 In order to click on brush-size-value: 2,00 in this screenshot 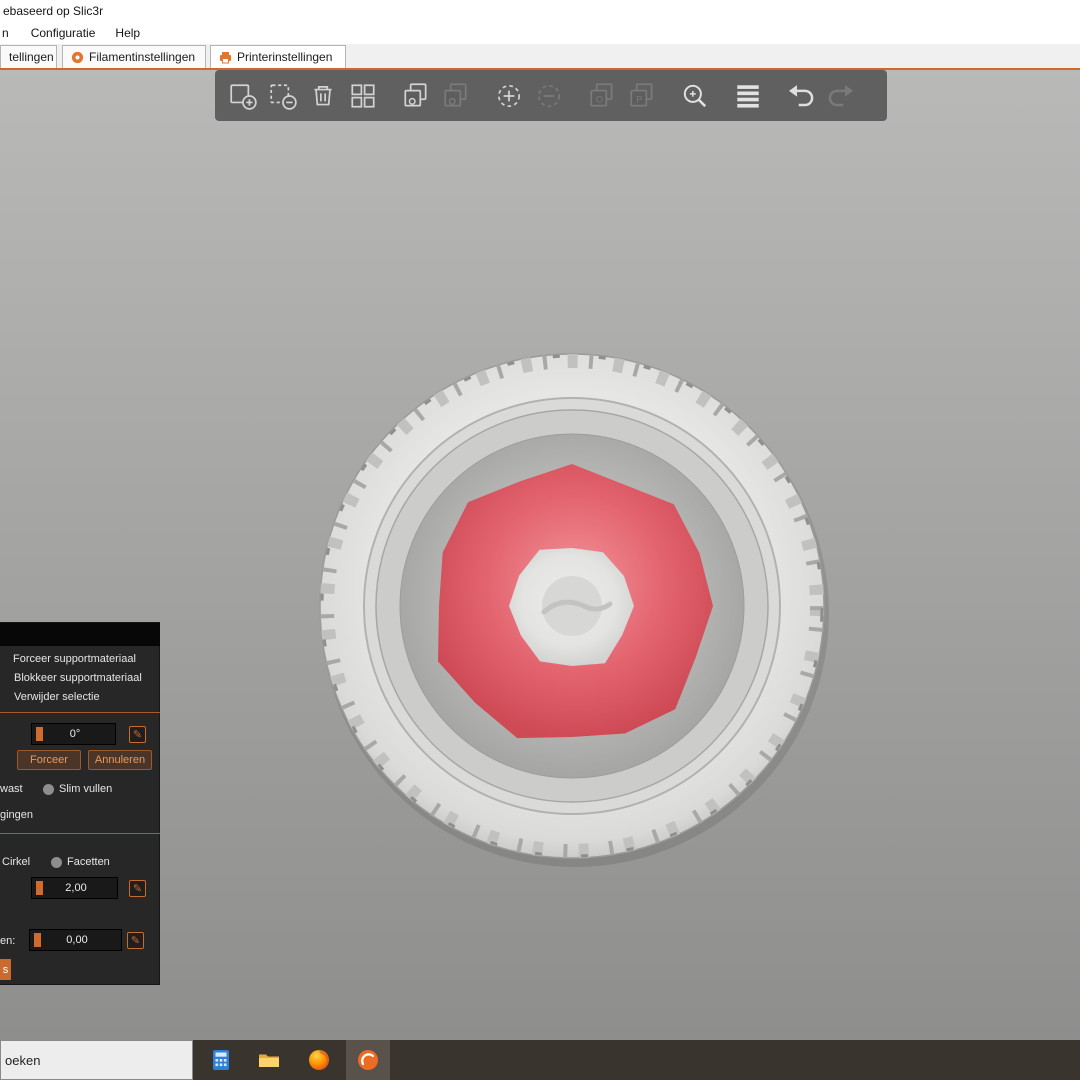, I will do `click(76, 888)`.